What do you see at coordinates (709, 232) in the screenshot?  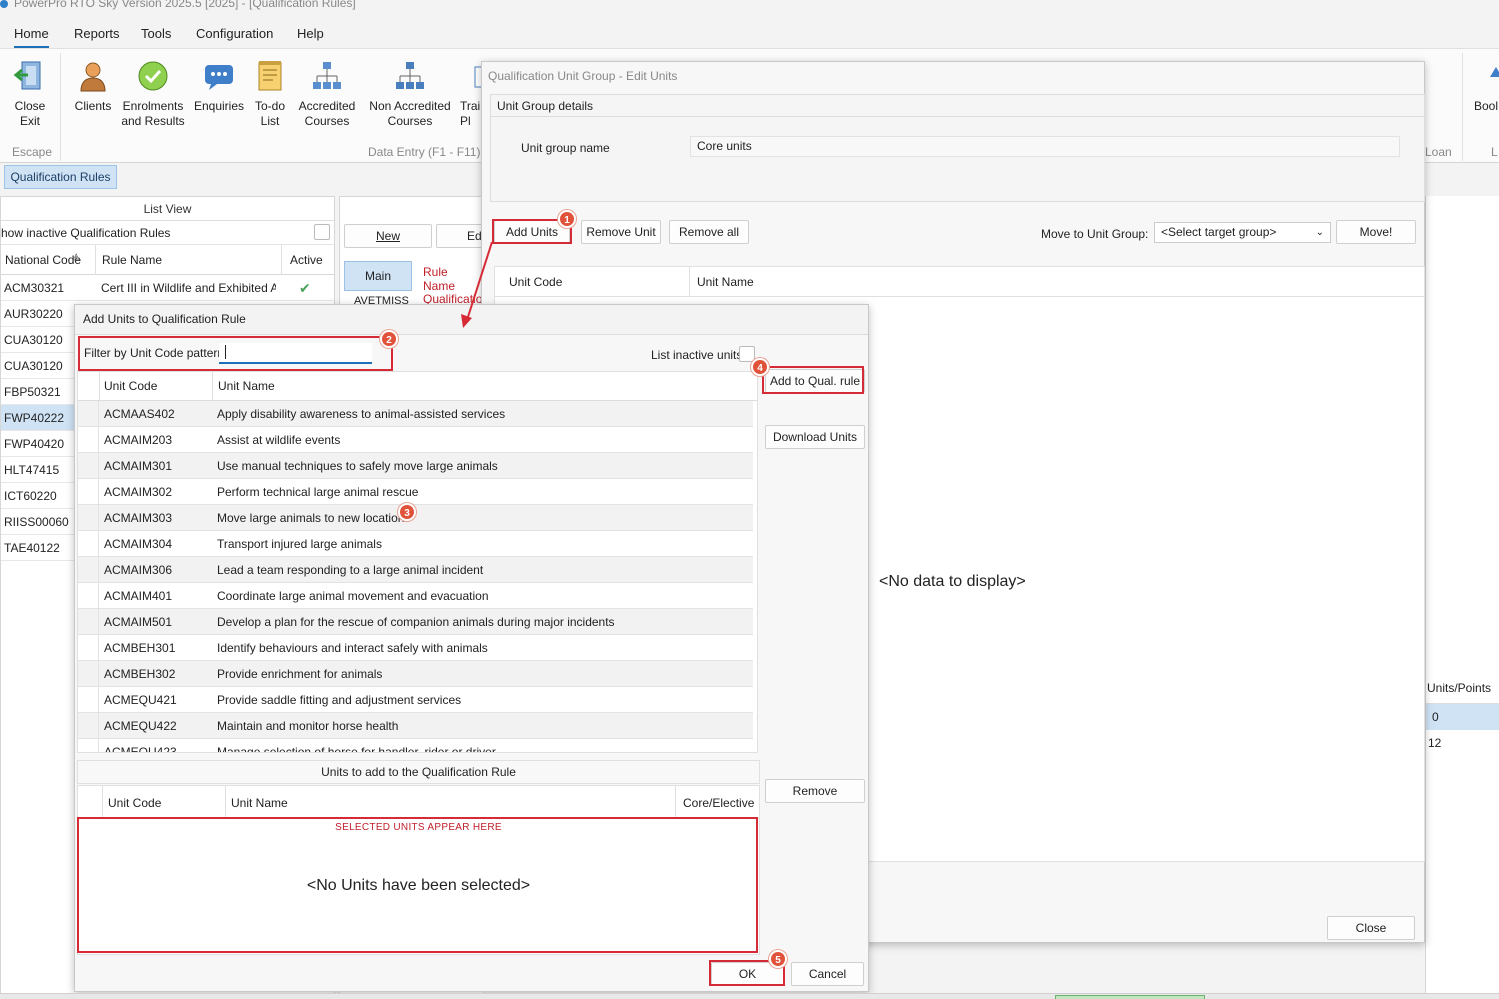 I see `remove-all-button: Remove all` at bounding box center [709, 232].